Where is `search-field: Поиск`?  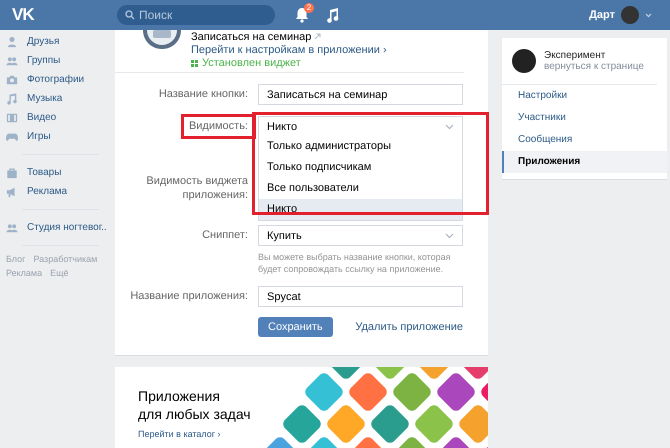
search-field: Поиск is located at coordinates (196, 15).